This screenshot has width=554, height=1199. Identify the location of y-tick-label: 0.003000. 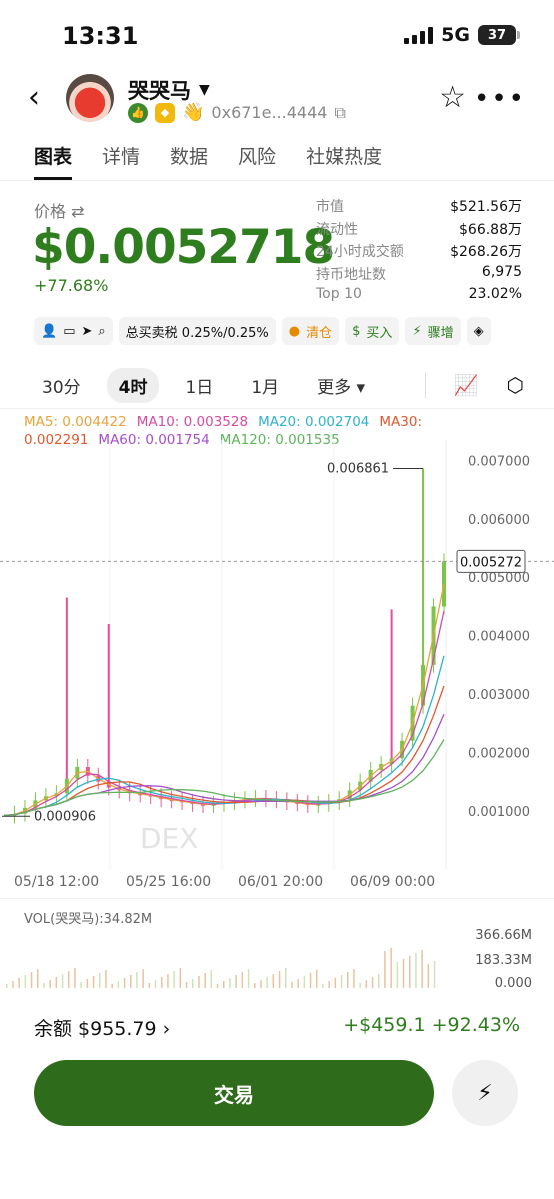
(499, 695).